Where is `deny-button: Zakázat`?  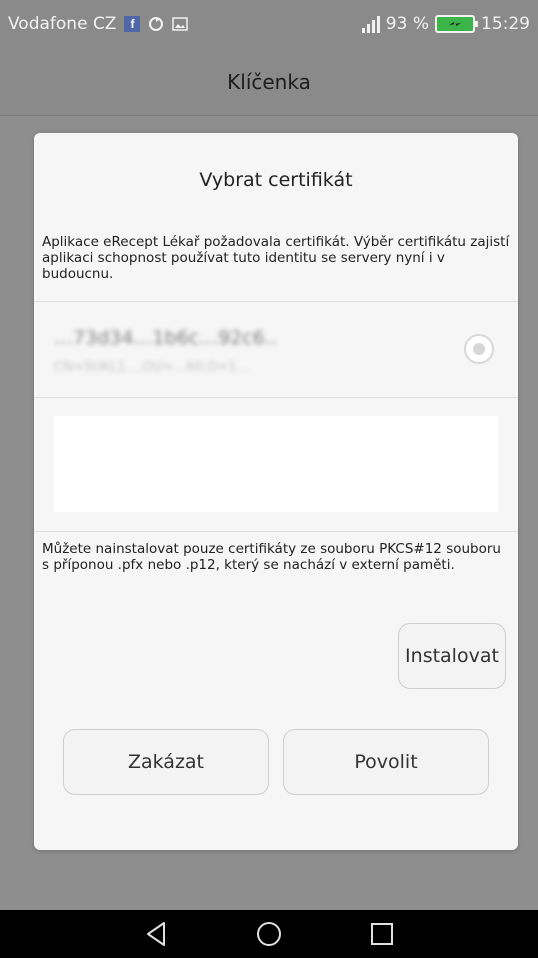 deny-button: Zakázat is located at coordinates (166, 762).